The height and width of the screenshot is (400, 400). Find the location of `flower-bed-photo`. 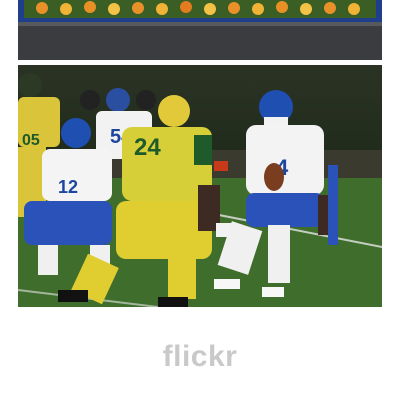

flower-bed-photo is located at coordinates (200, 30).